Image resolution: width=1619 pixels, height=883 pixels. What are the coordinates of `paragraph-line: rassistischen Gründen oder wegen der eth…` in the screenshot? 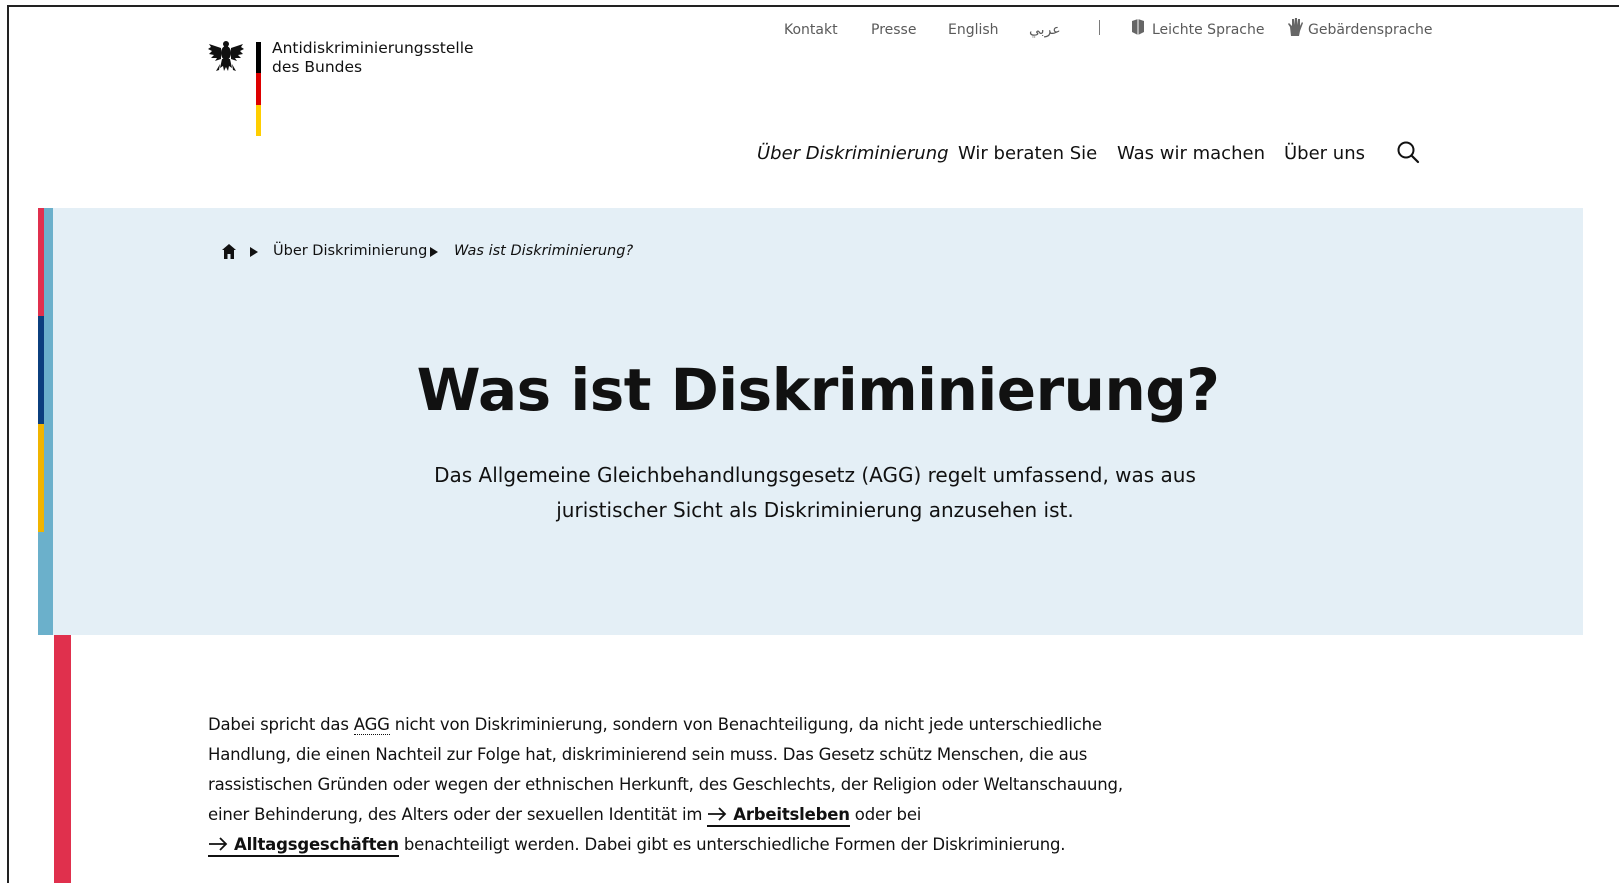 It's located at (665, 784).